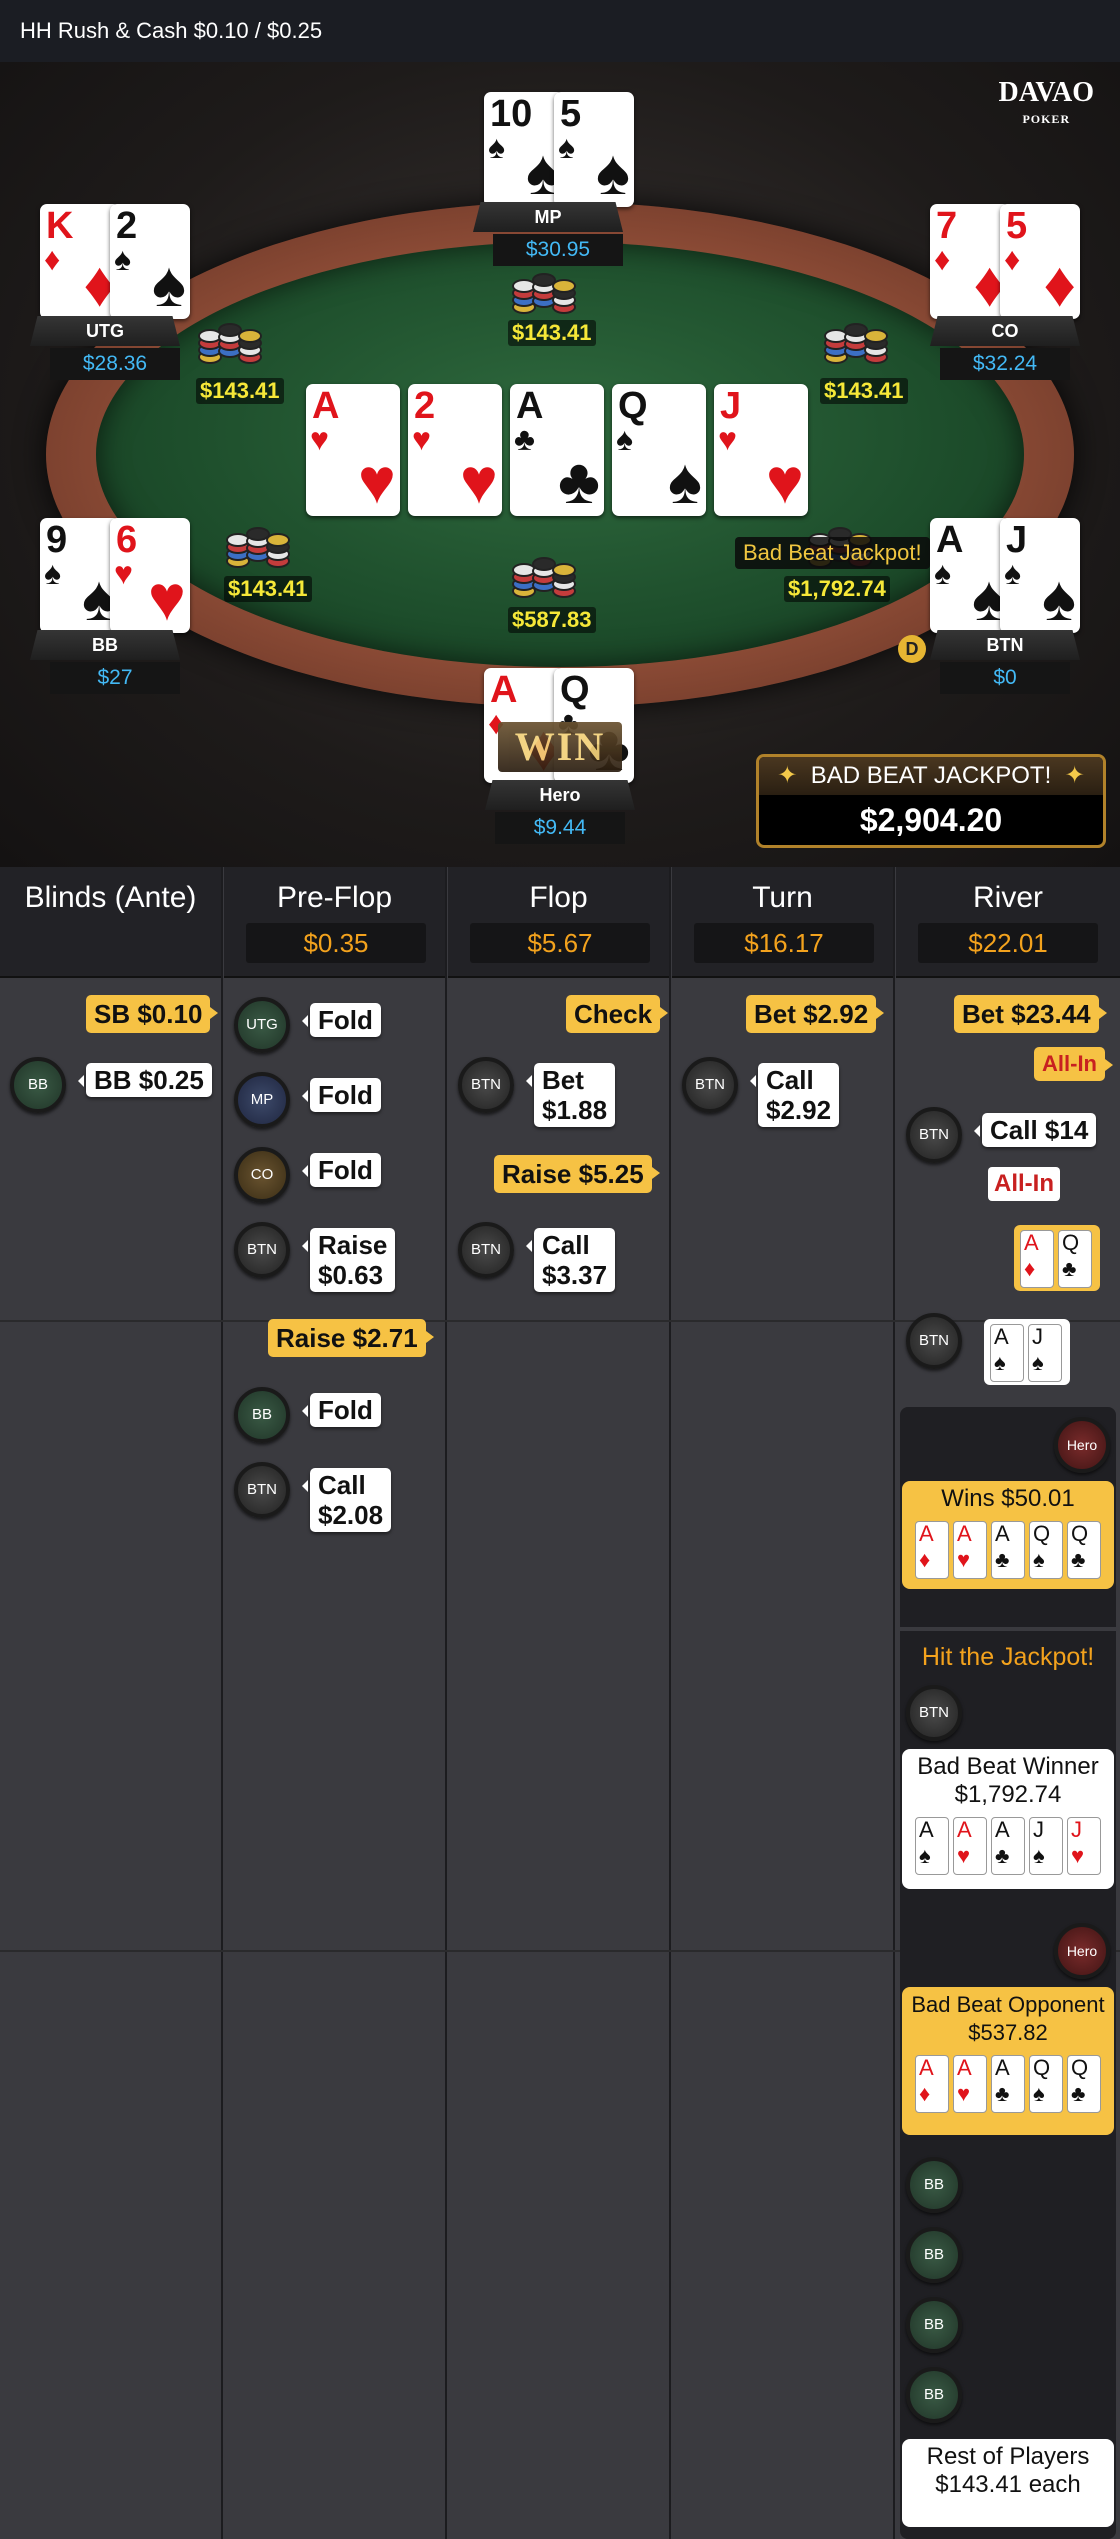  I want to click on mp-bet-amount: $143.41, so click(552, 333).